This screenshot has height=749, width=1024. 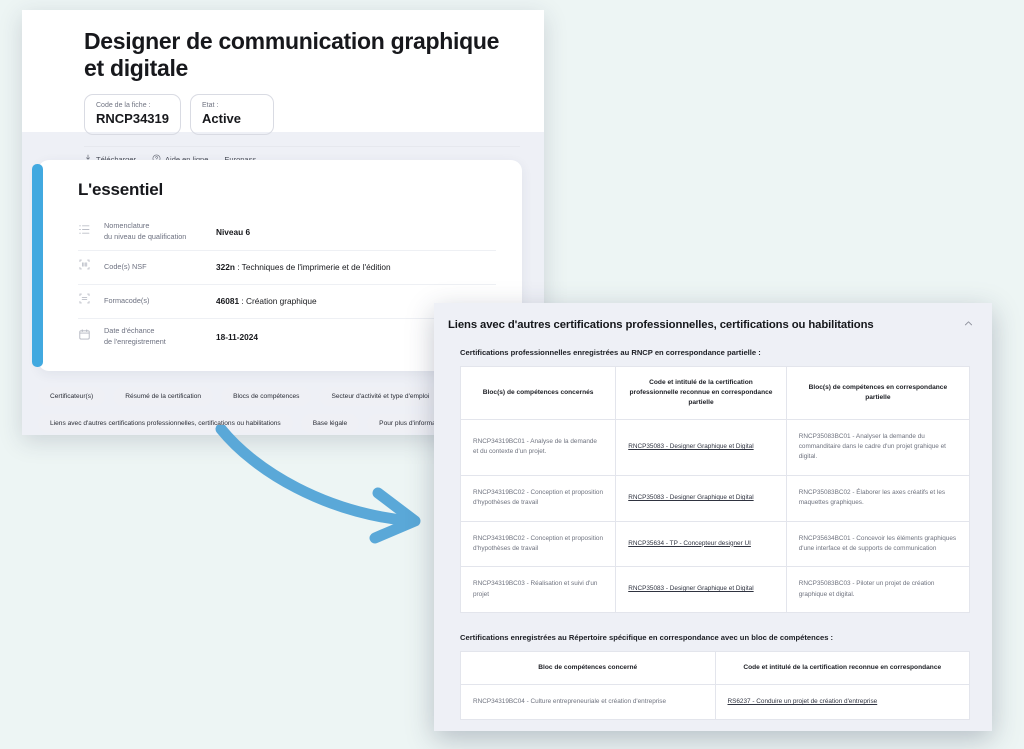 I want to click on chip-secteur-activite: Secteur d'activité et type d'emploi, so click(x=380, y=397).